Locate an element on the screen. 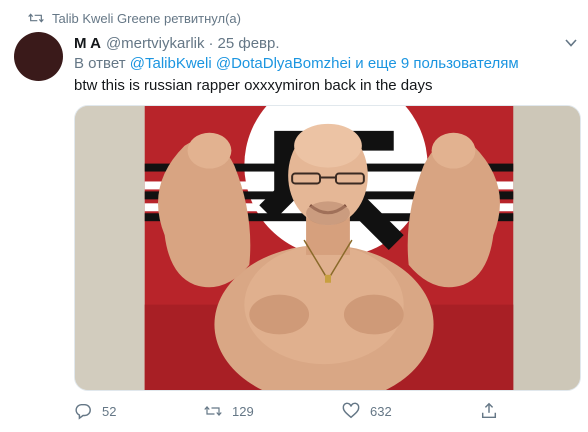  like-button: 632 is located at coordinates (367, 411).